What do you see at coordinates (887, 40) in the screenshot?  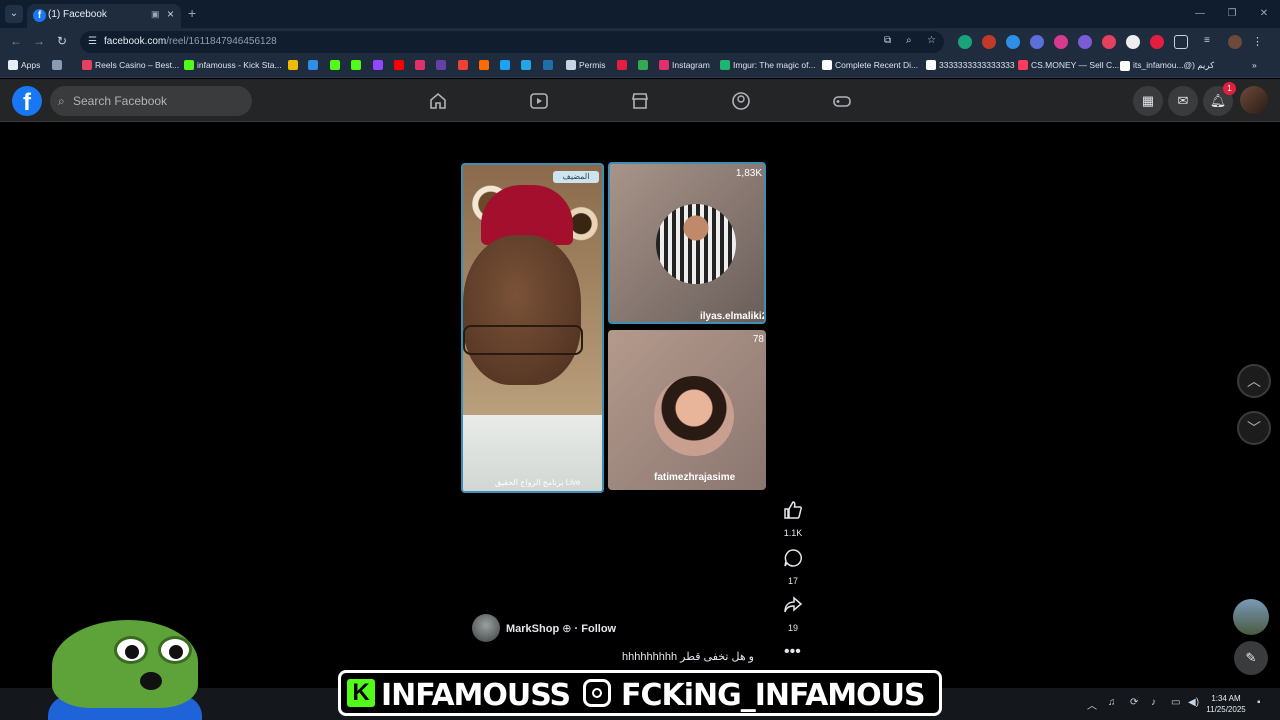 I see `install-app-icon: ⧉` at bounding box center [887, 40].